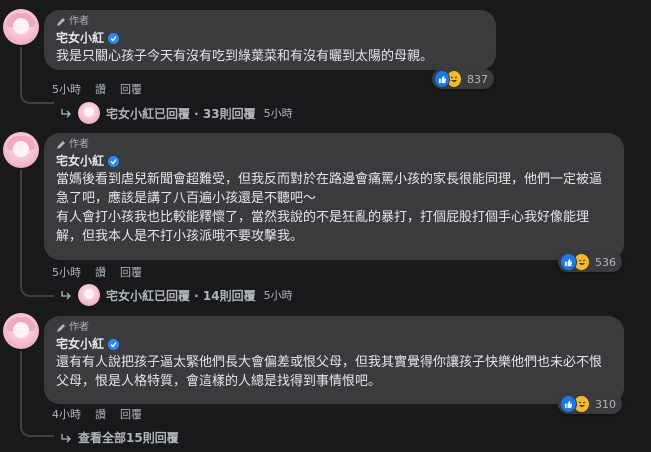  What do you see at coordinates (605, 404) in the screenshot?
I see `reaction-count: 310` at bounding box center [605, 404].